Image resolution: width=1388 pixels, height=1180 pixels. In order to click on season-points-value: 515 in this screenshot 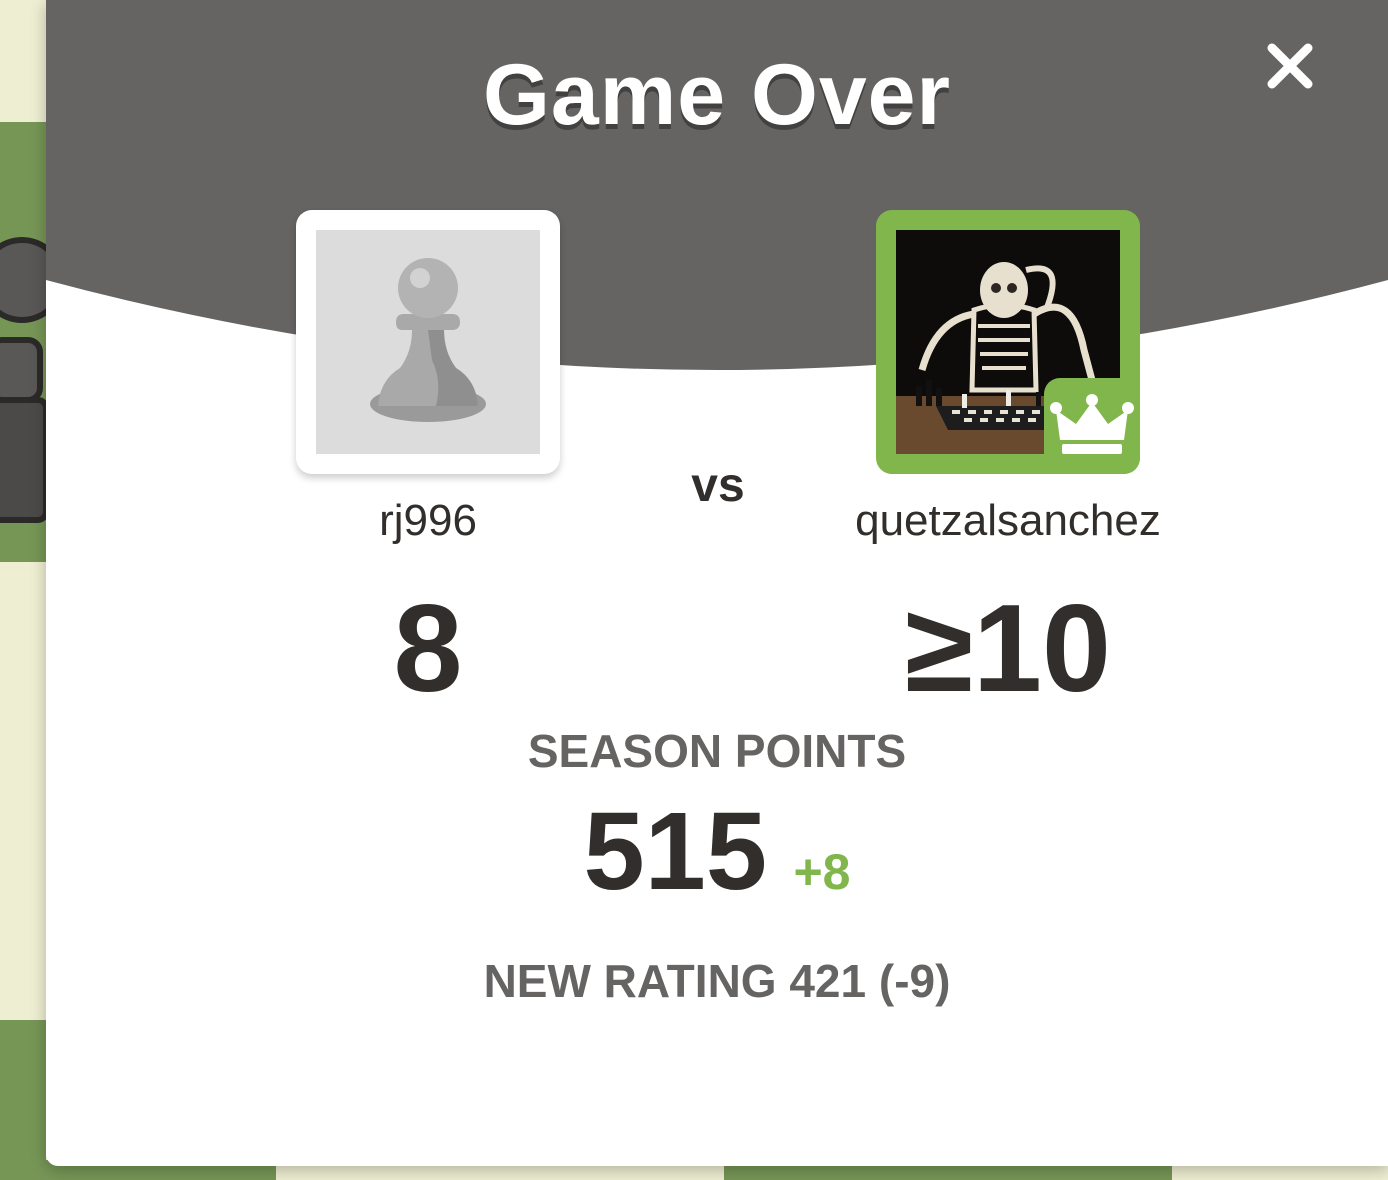, I will do `click(675, 851)`.